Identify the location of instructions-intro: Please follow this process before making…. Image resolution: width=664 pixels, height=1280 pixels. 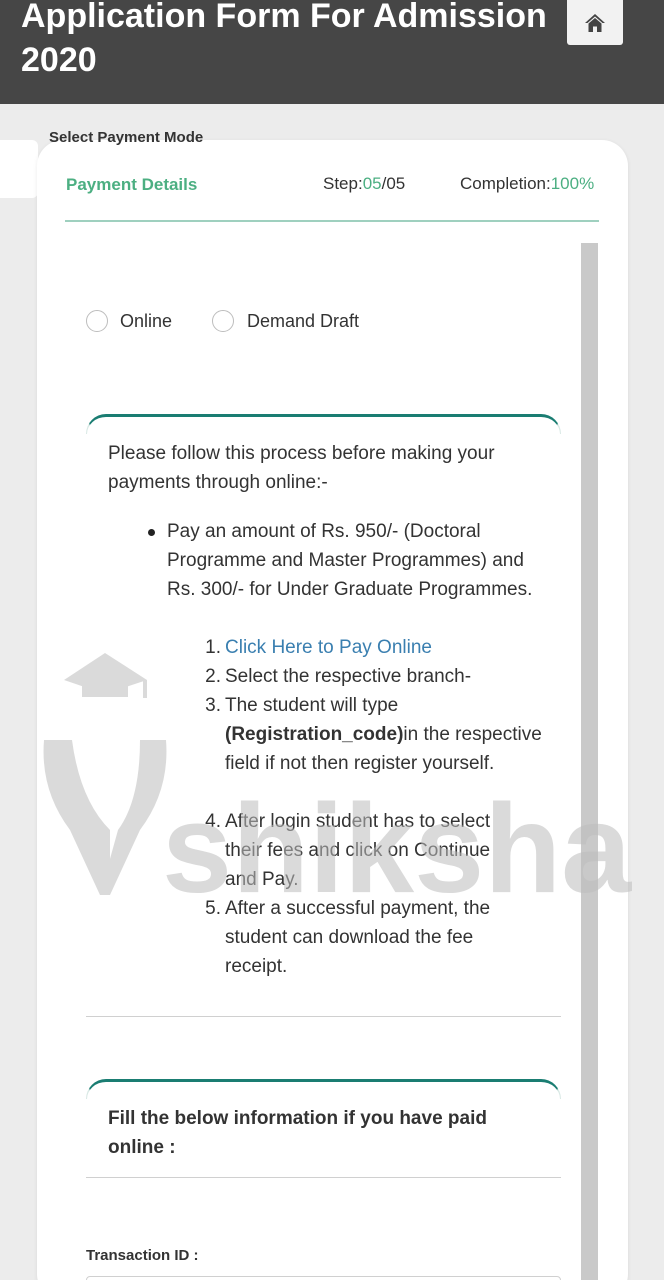
(301, 468).